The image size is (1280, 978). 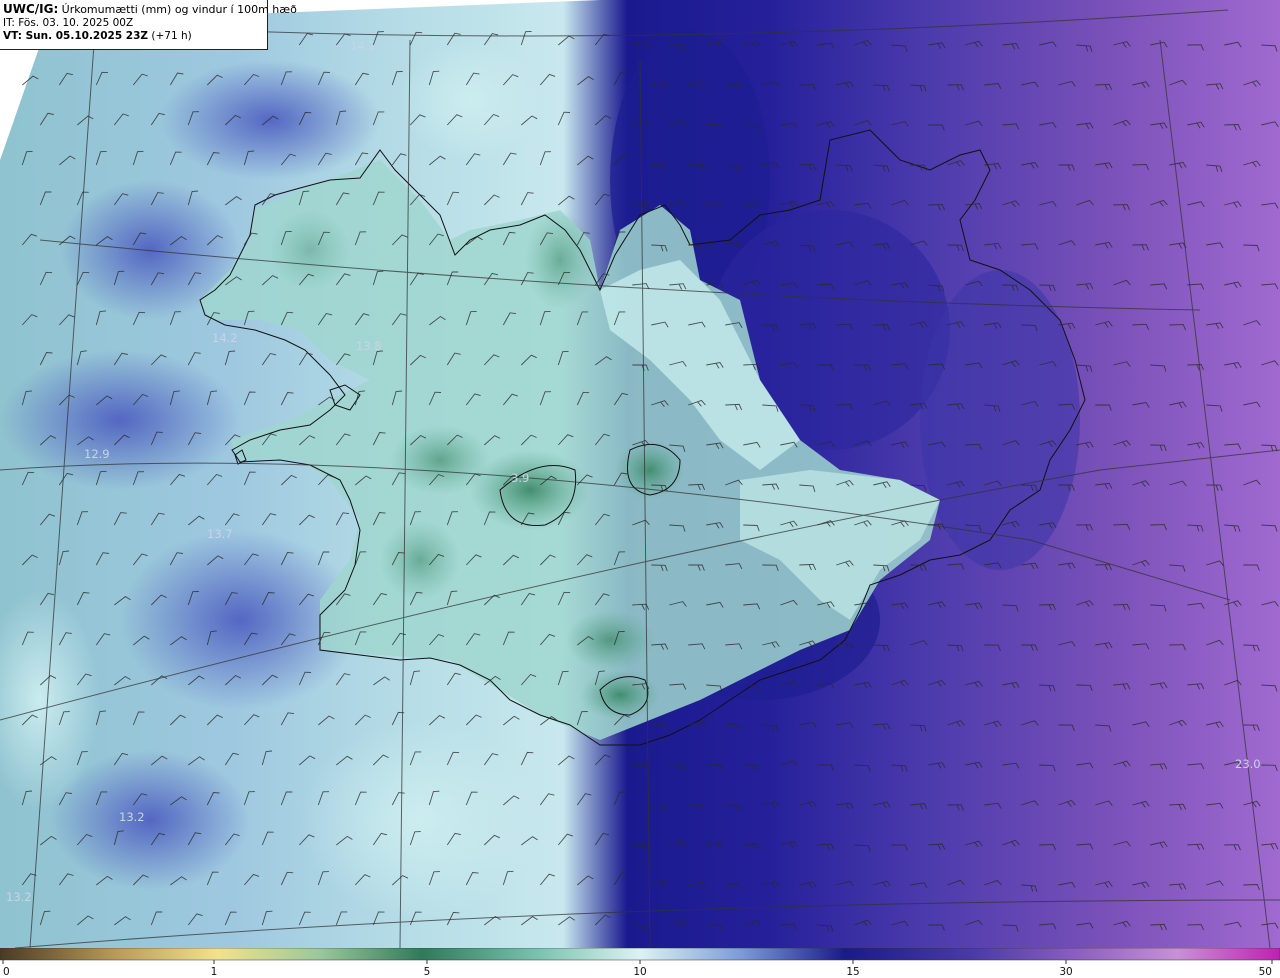 What do you see at coordinates (852, 972) in the screenshot?
I see `colorbar-tick-label: 15` at bounding box center [852, 972].